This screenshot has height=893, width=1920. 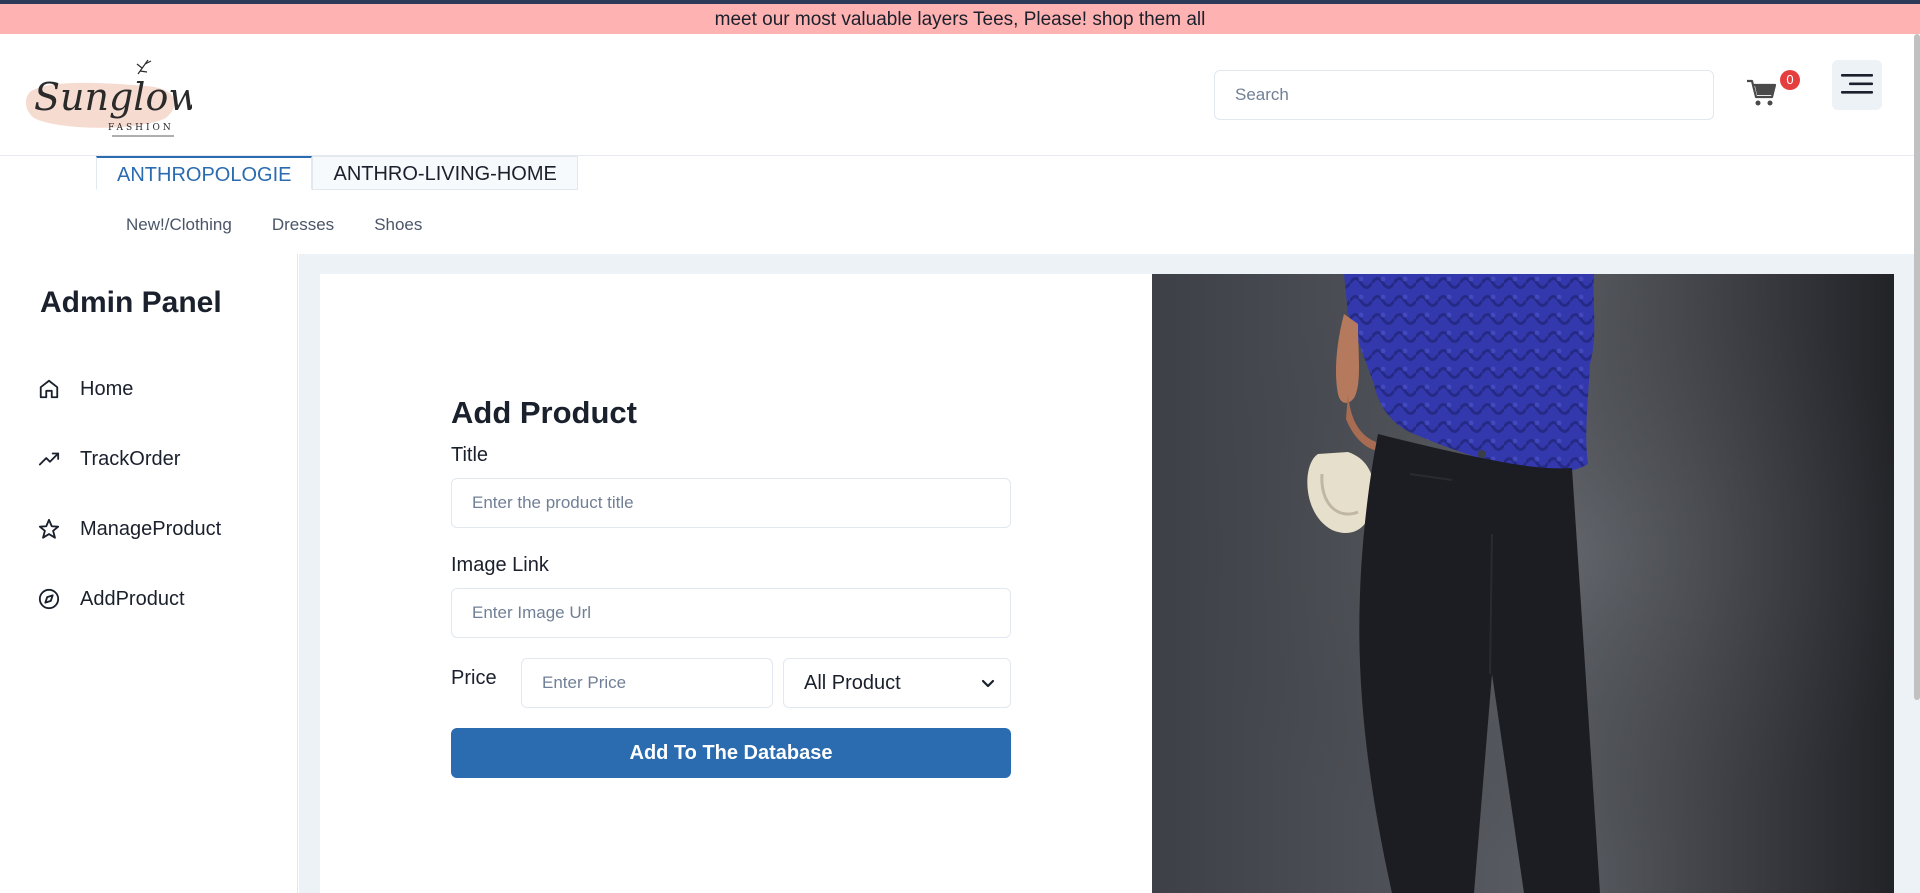 I want to click on cart-icon, so click(x=1762, y=92).